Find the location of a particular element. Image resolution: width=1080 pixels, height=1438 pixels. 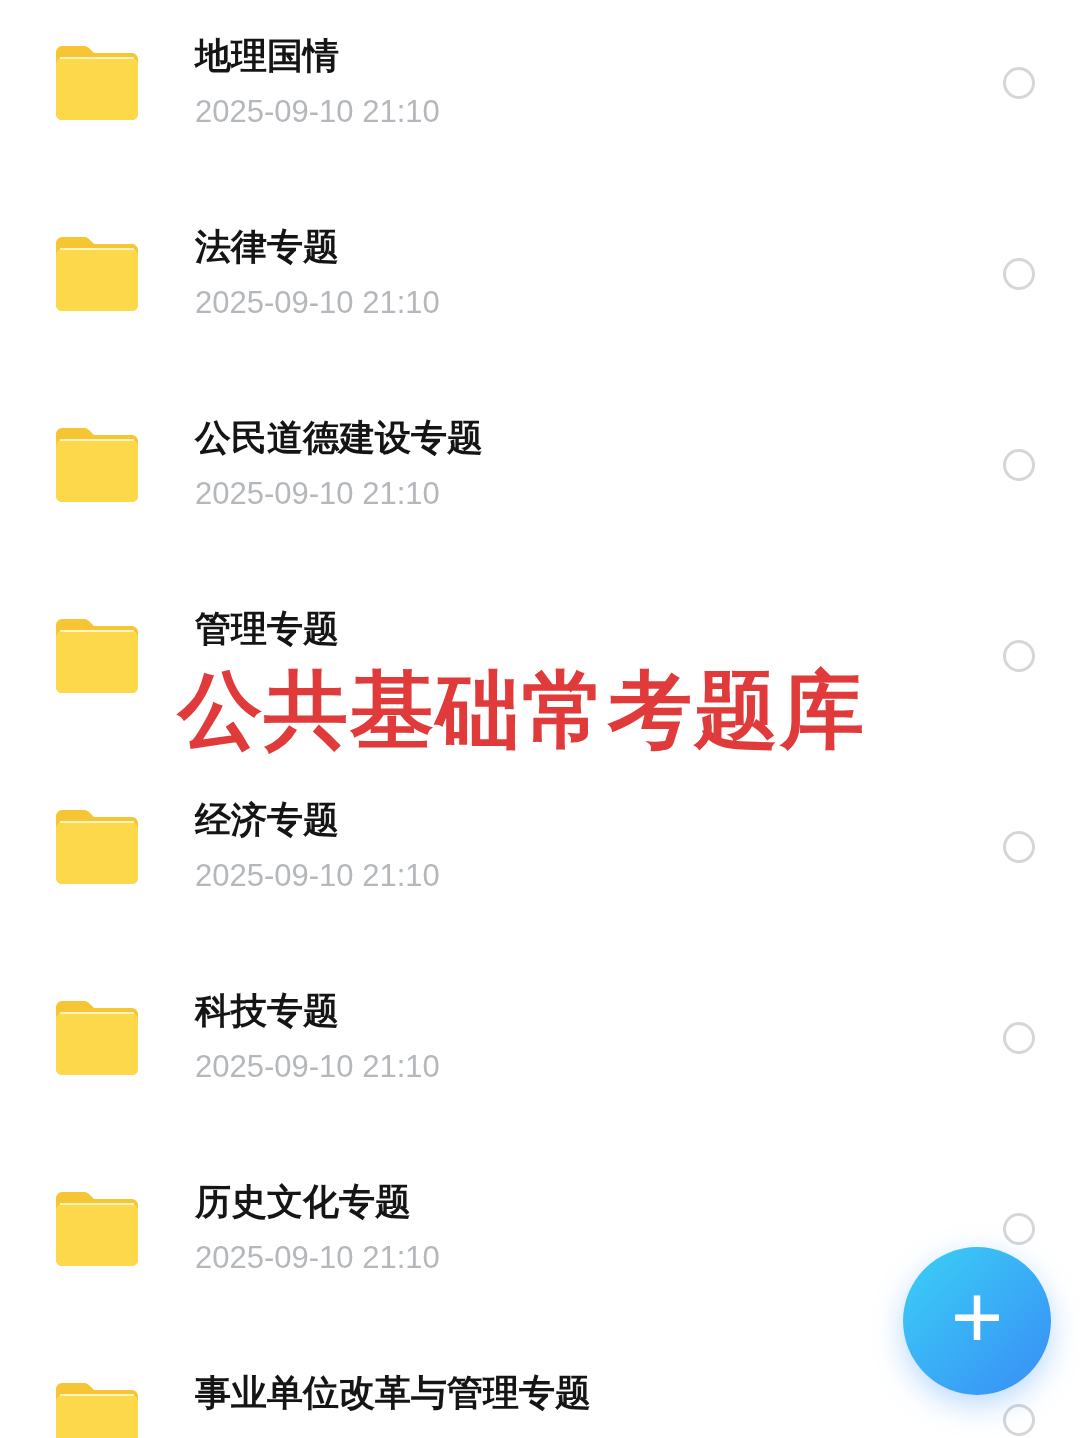

add-button: + is located at coordinates (977, 1321).